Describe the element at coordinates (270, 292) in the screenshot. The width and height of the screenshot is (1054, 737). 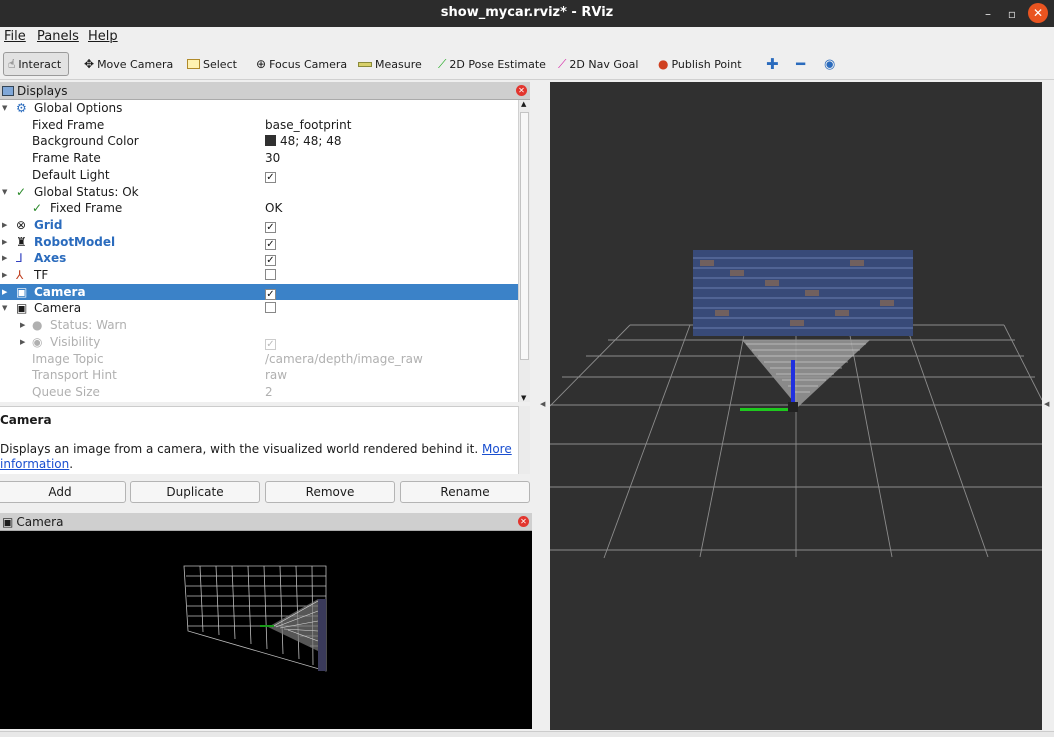
I see `camera-selected-checkbox: ✓` at that location.